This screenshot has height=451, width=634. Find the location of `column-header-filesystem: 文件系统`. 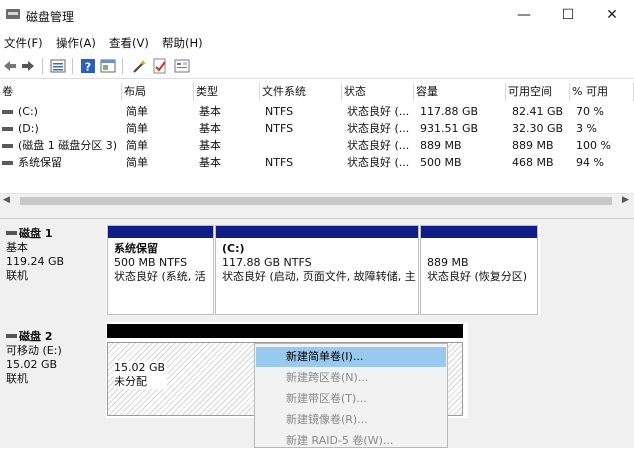

column-header-filesystem: 文件系统 is located at coordinates (301, 92).